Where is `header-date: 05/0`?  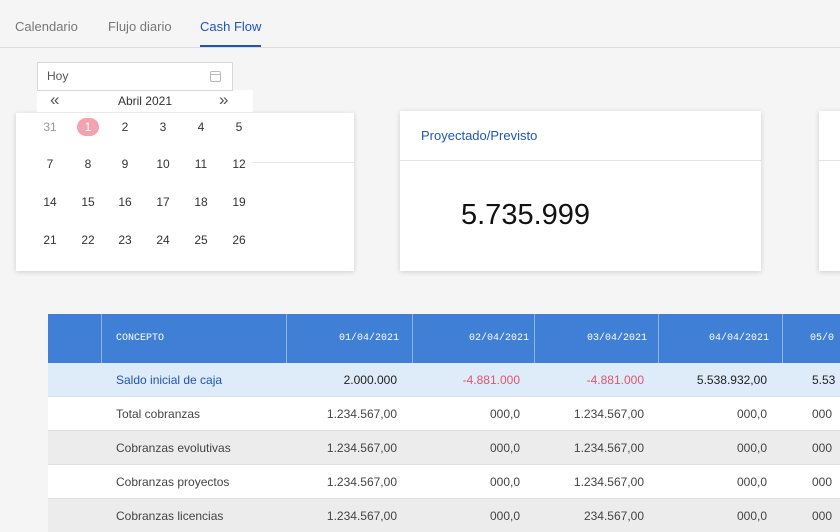 header-date: 05/0 is located at coordinates (822, 338).